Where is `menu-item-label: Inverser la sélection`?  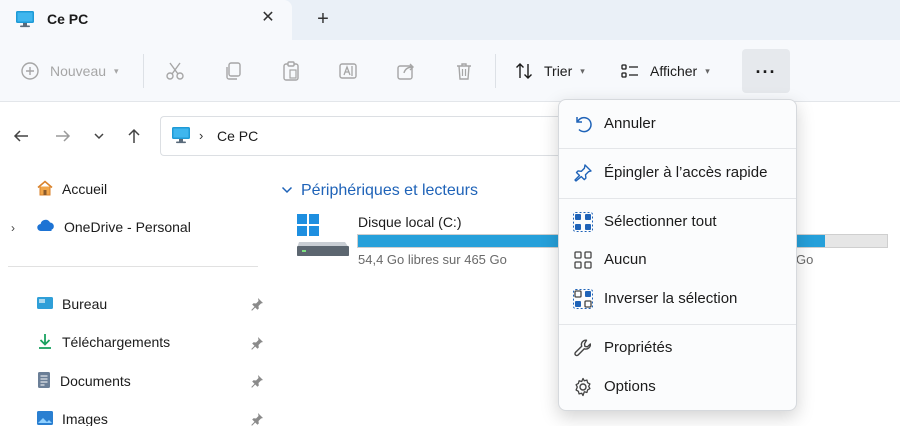
menu-item-label: Inverser la sélection is located at coordinates (671, 298).